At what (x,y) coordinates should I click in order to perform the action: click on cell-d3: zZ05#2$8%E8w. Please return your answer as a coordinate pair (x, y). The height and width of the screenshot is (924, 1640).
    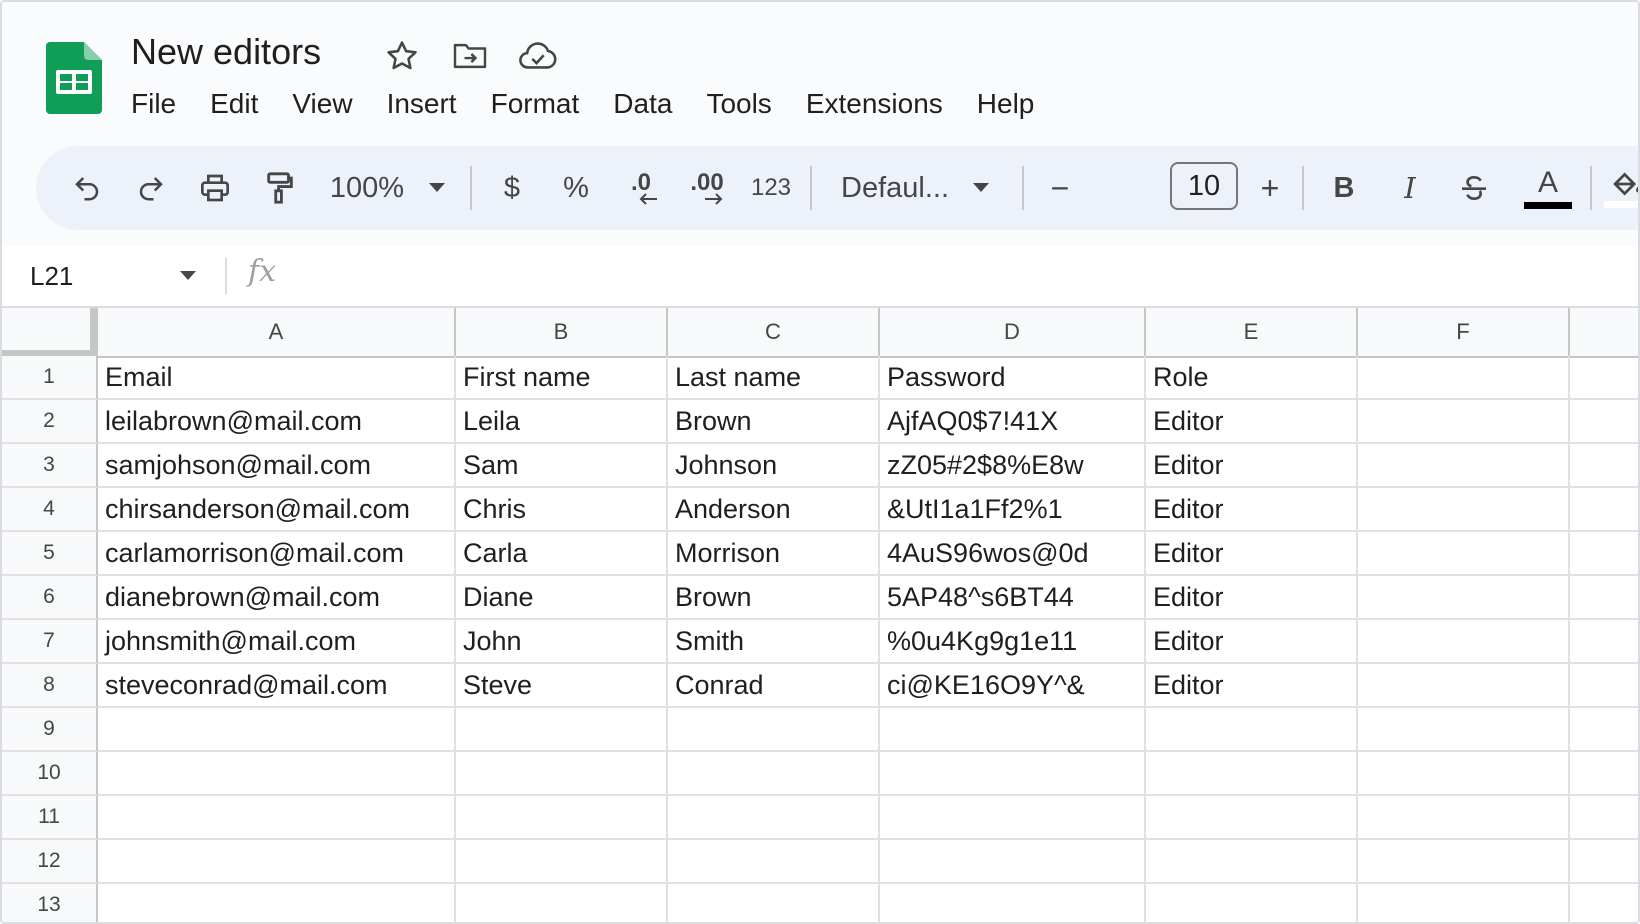
    Looking at the image, I should click on (1013, 466).